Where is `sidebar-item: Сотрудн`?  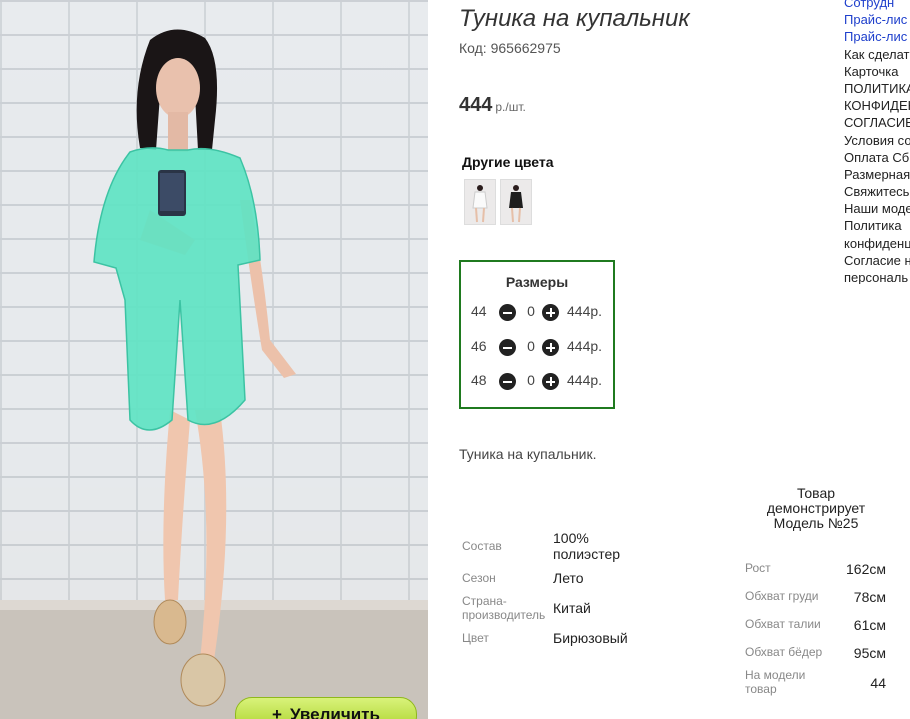
sidebar-item: Сотрудн is located at coordinates (877, 5).